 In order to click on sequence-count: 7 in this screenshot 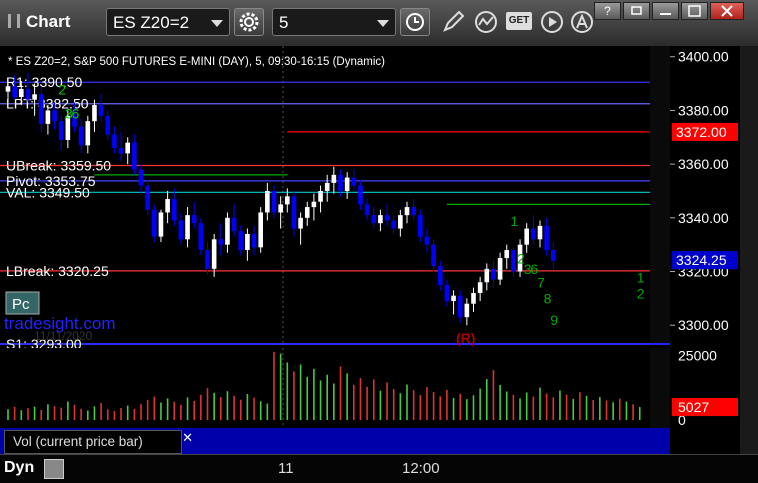, I will do `click(541, 283)`.